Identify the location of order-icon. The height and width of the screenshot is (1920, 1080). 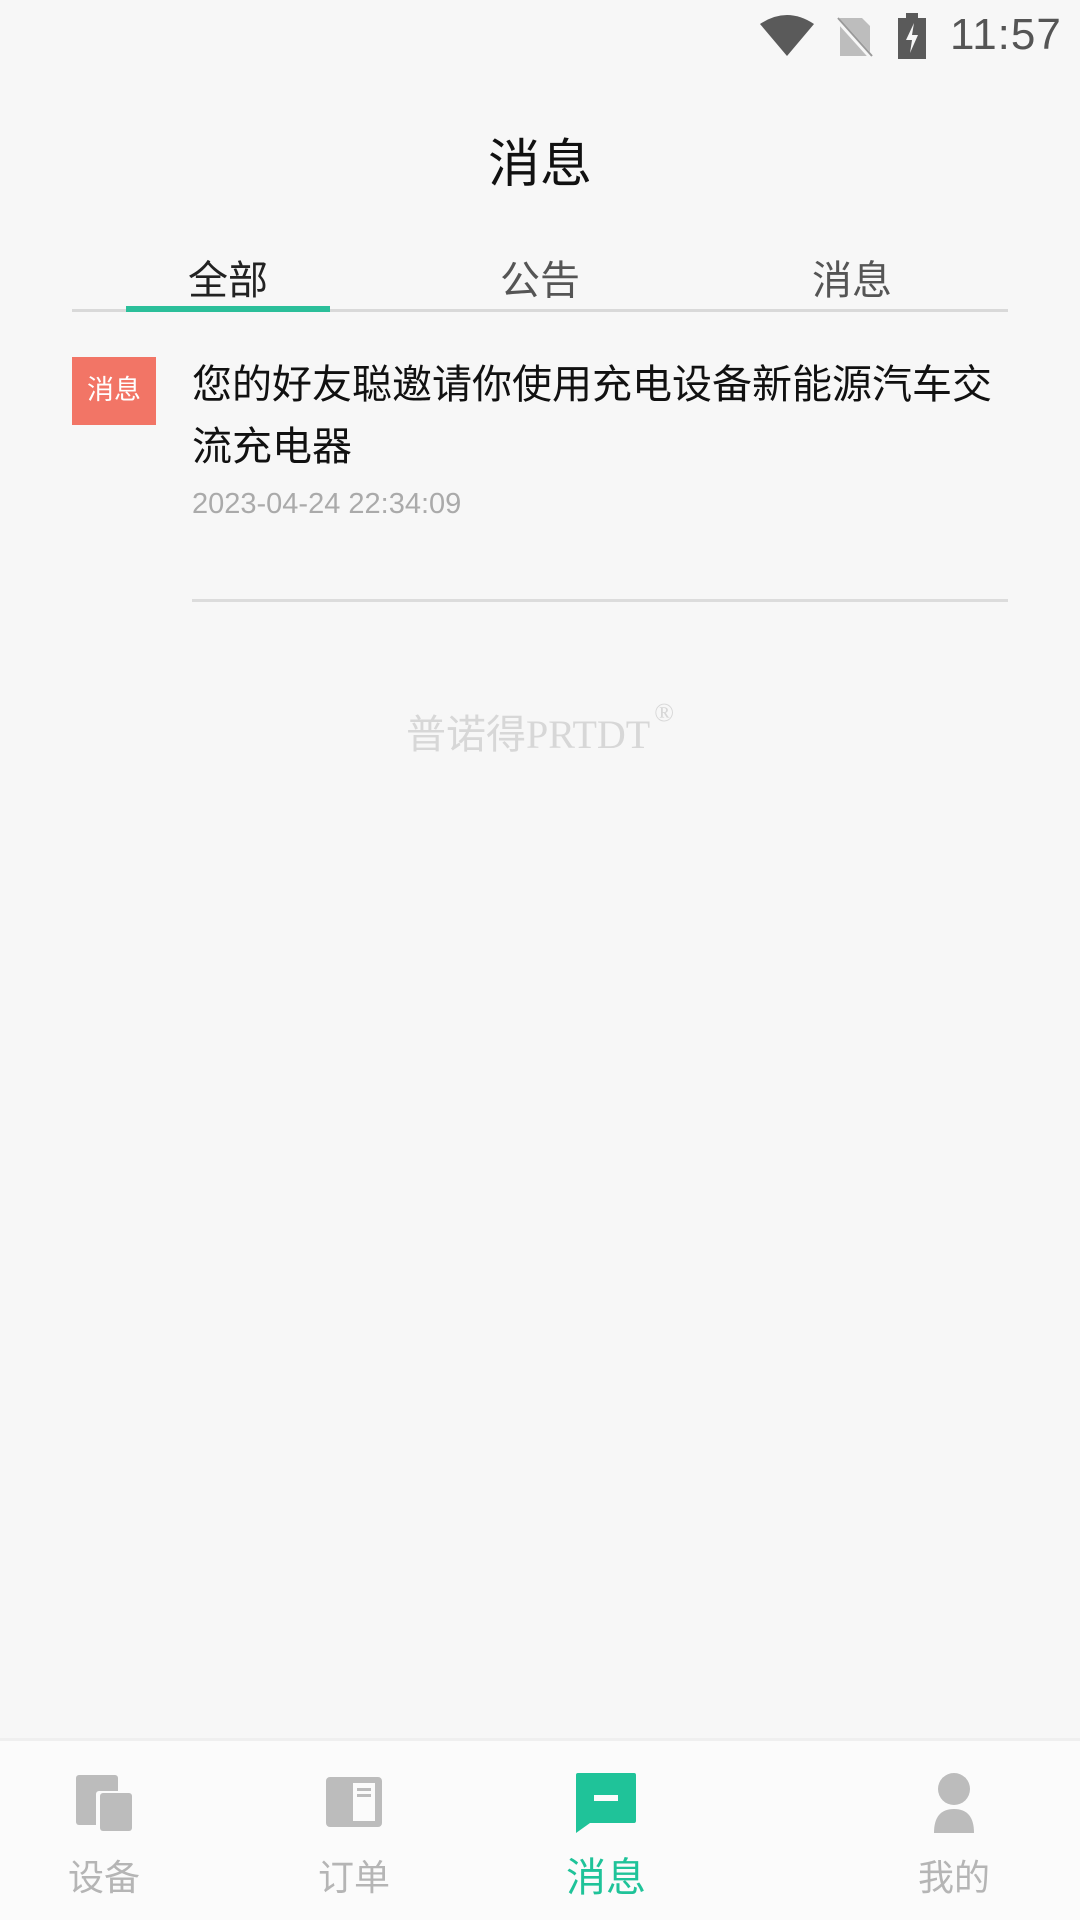
(354, 1802).